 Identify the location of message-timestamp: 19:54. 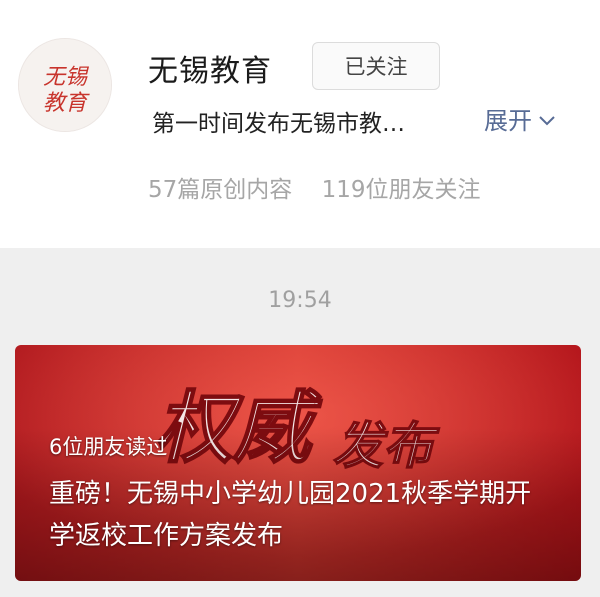
(300, 300).